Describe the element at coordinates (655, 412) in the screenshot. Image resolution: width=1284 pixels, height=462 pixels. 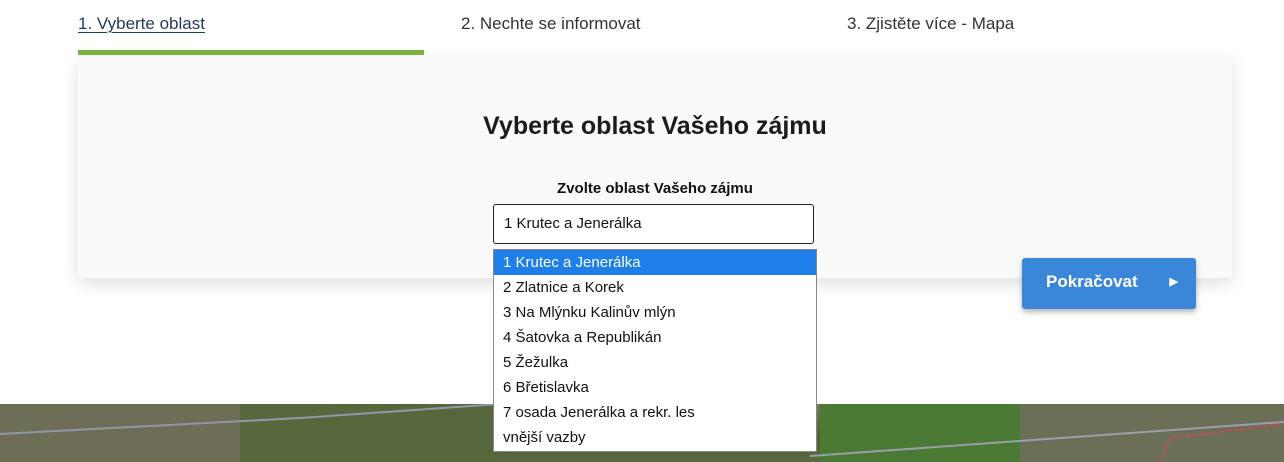
I see `dropdown-option: 7 osada Jenerálka a rekr. les` at that location.